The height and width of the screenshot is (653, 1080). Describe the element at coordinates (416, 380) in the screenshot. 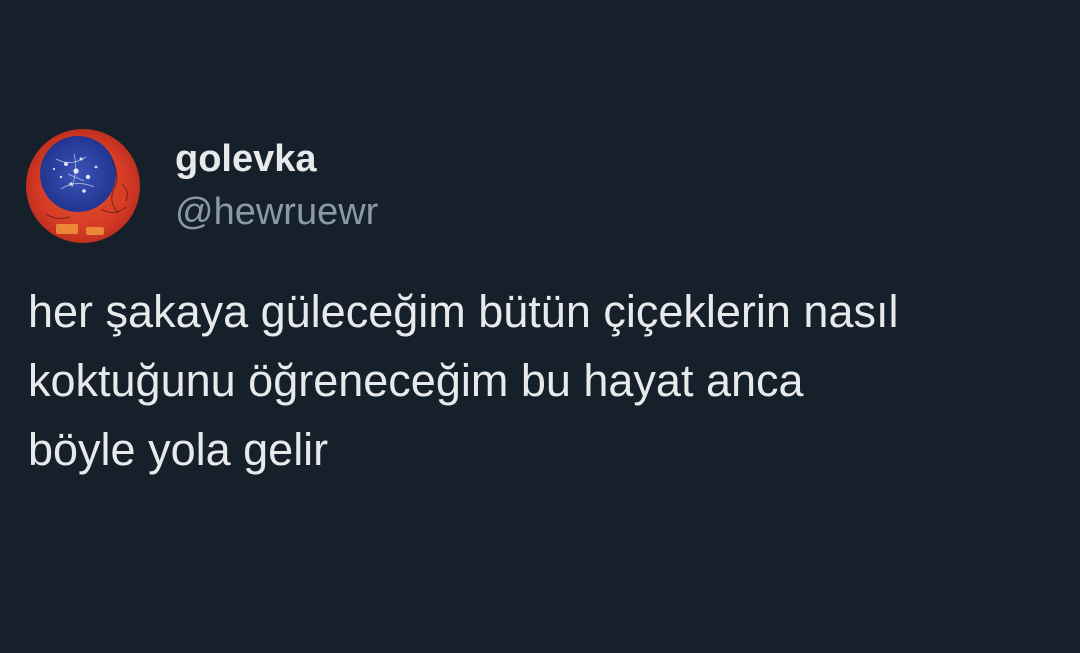

I see `tweet-text-line-2: koktuğunu öğreneceğim bu hayat anca` at that location.